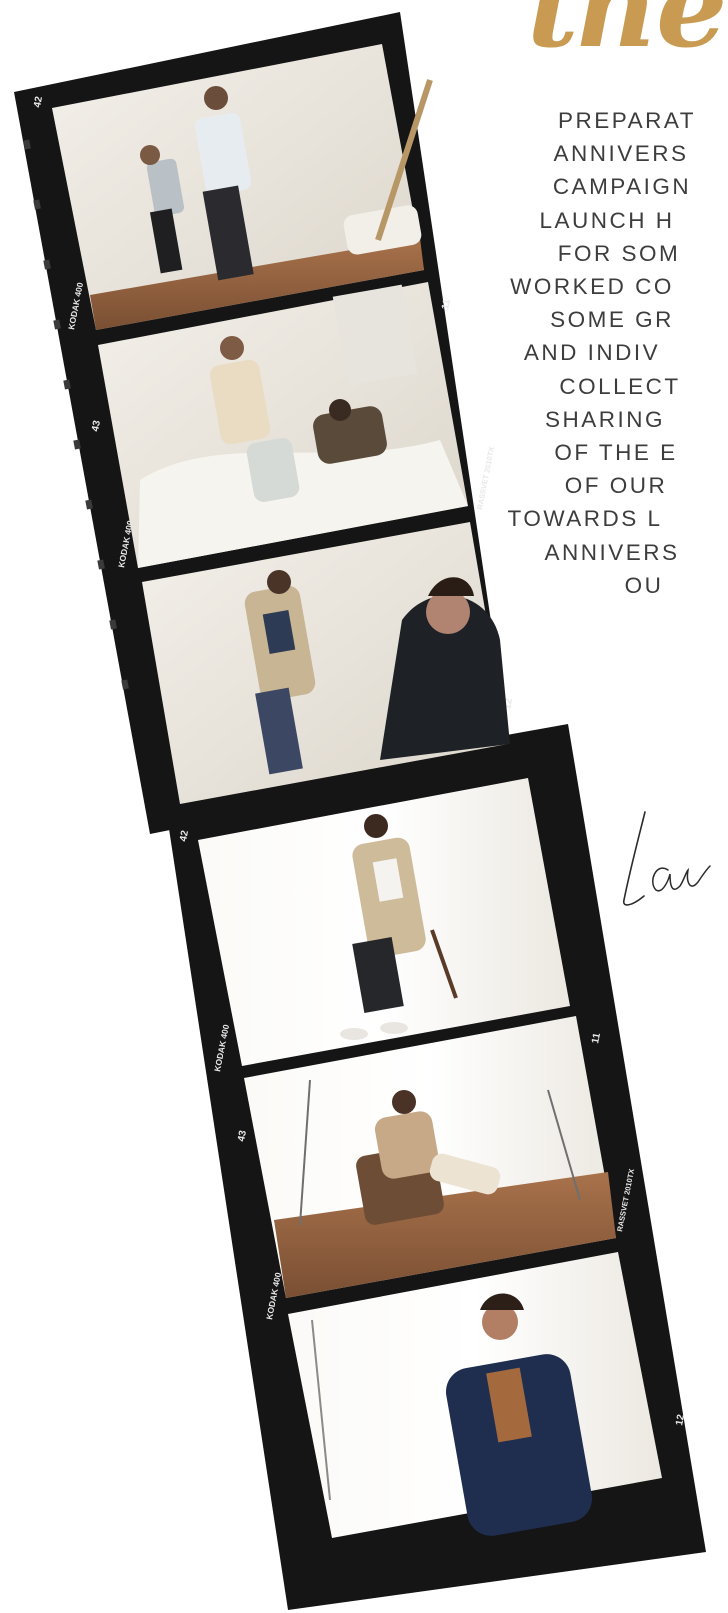  Describe the element at coordinates (485, 478) in the screenshot. I see `film-stock-label: RASSVET 2010TX` at that location.